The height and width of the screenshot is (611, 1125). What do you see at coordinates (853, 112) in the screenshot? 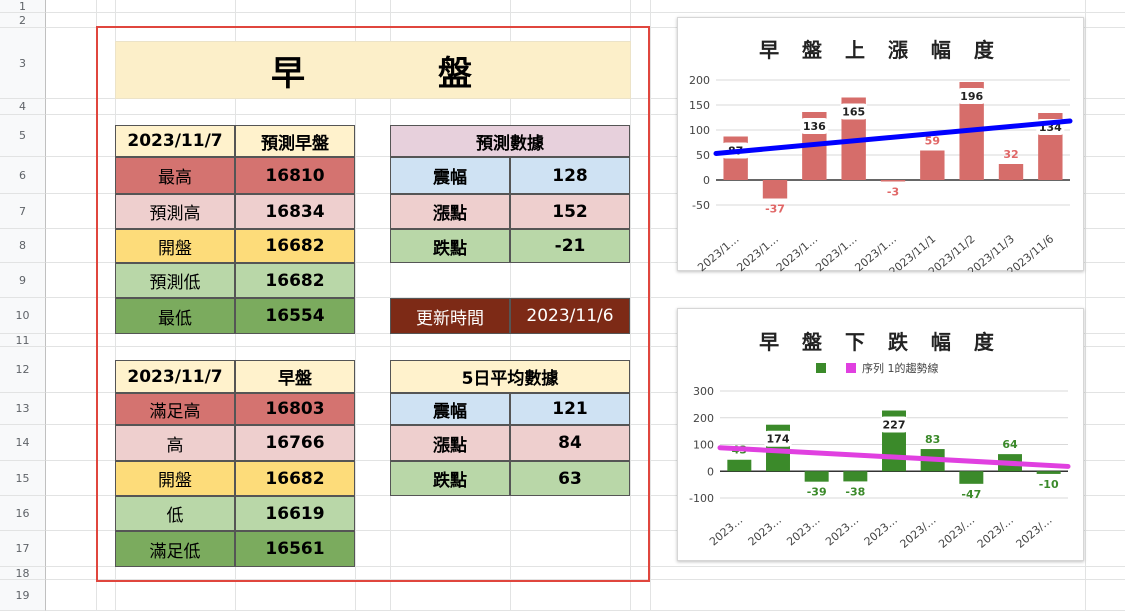
I see `data-label: 165` at bounding box center [853, 112].